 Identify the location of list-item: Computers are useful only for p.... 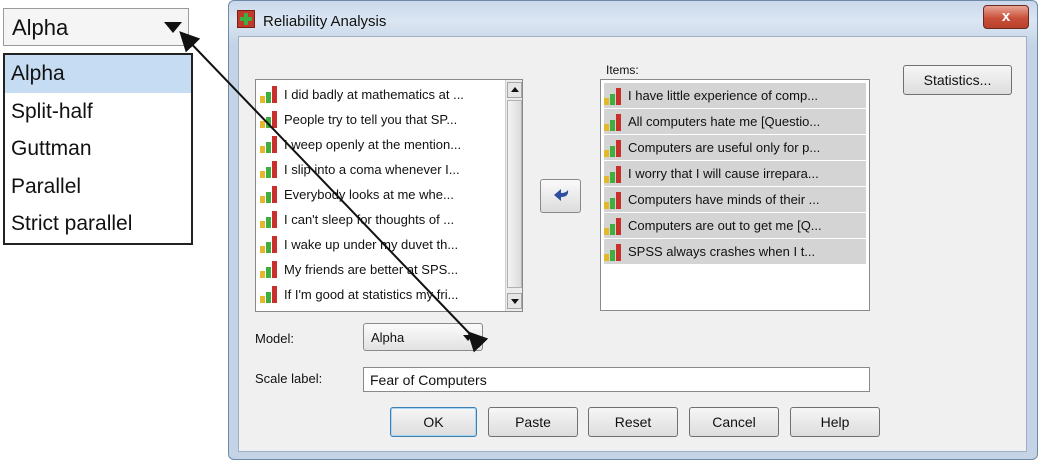
(735, 147).